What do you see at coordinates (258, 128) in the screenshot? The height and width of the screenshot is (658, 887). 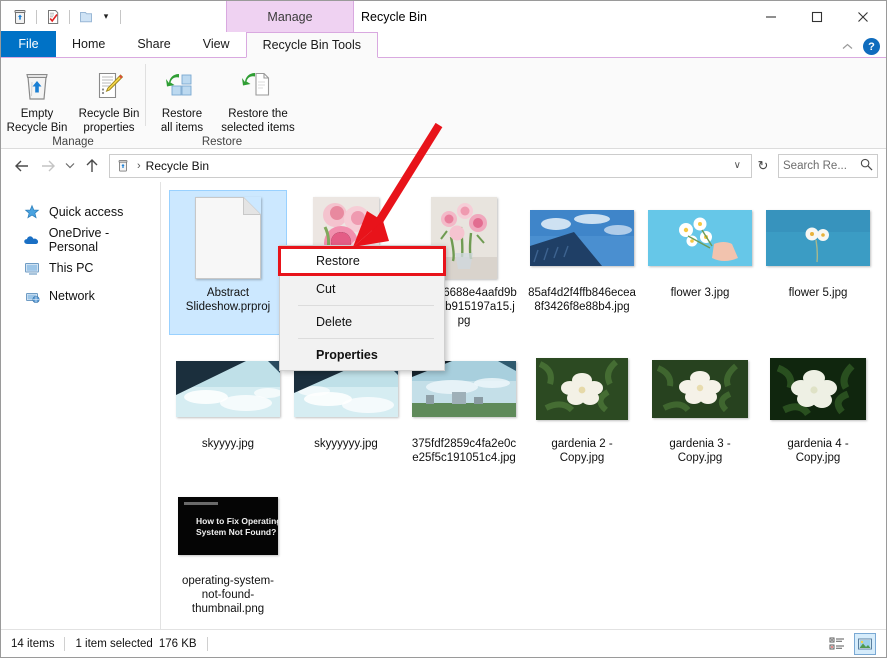 I see `restore-selected-items-label-2: selected items` at bounding box center [258, 128].